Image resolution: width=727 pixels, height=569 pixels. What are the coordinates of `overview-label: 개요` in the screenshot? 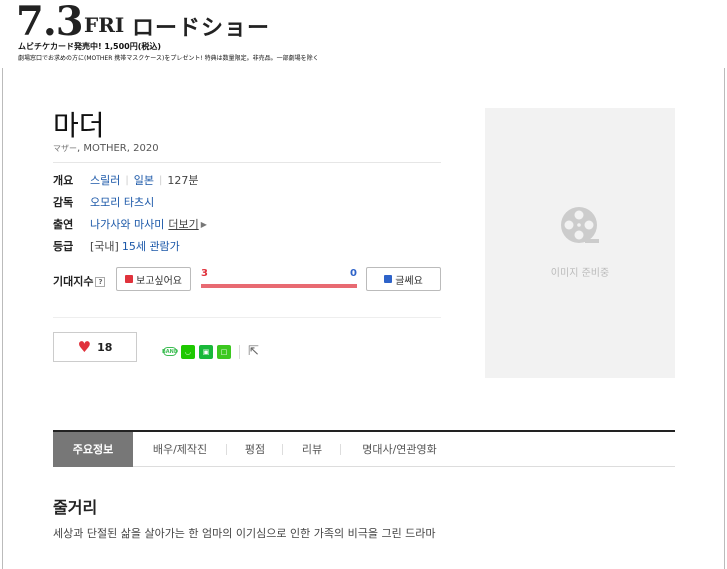 It's located at (63, 180).